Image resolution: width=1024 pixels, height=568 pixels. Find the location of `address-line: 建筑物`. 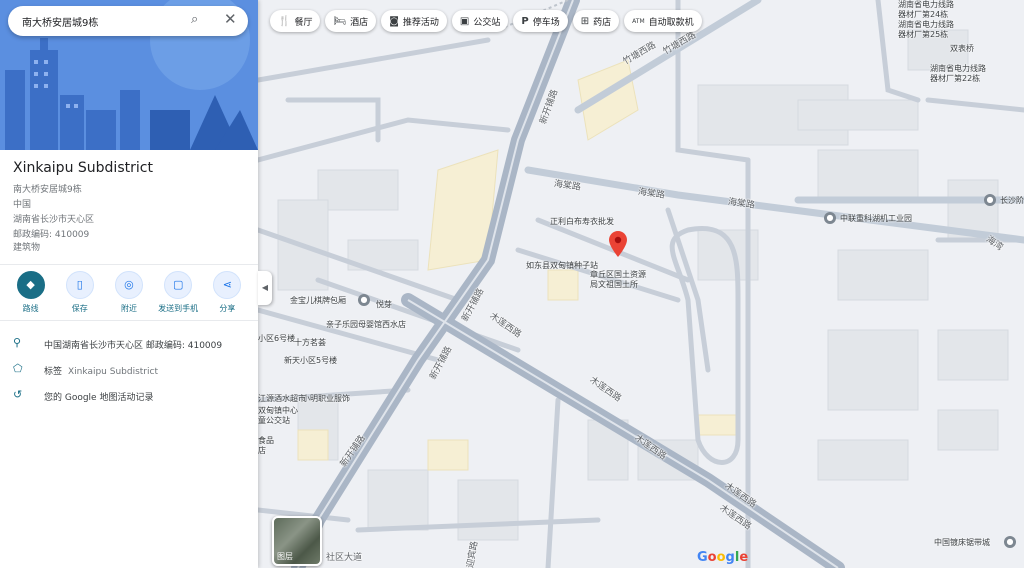

address-line: 建筑物 is located at coordinates (27, 248).